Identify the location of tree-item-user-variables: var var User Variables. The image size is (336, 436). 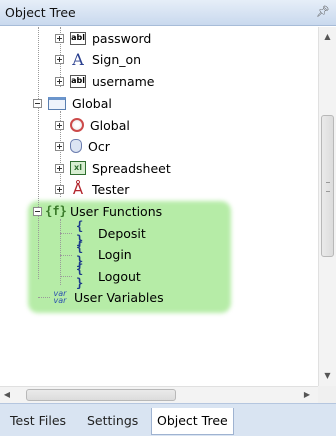
(105, 297).